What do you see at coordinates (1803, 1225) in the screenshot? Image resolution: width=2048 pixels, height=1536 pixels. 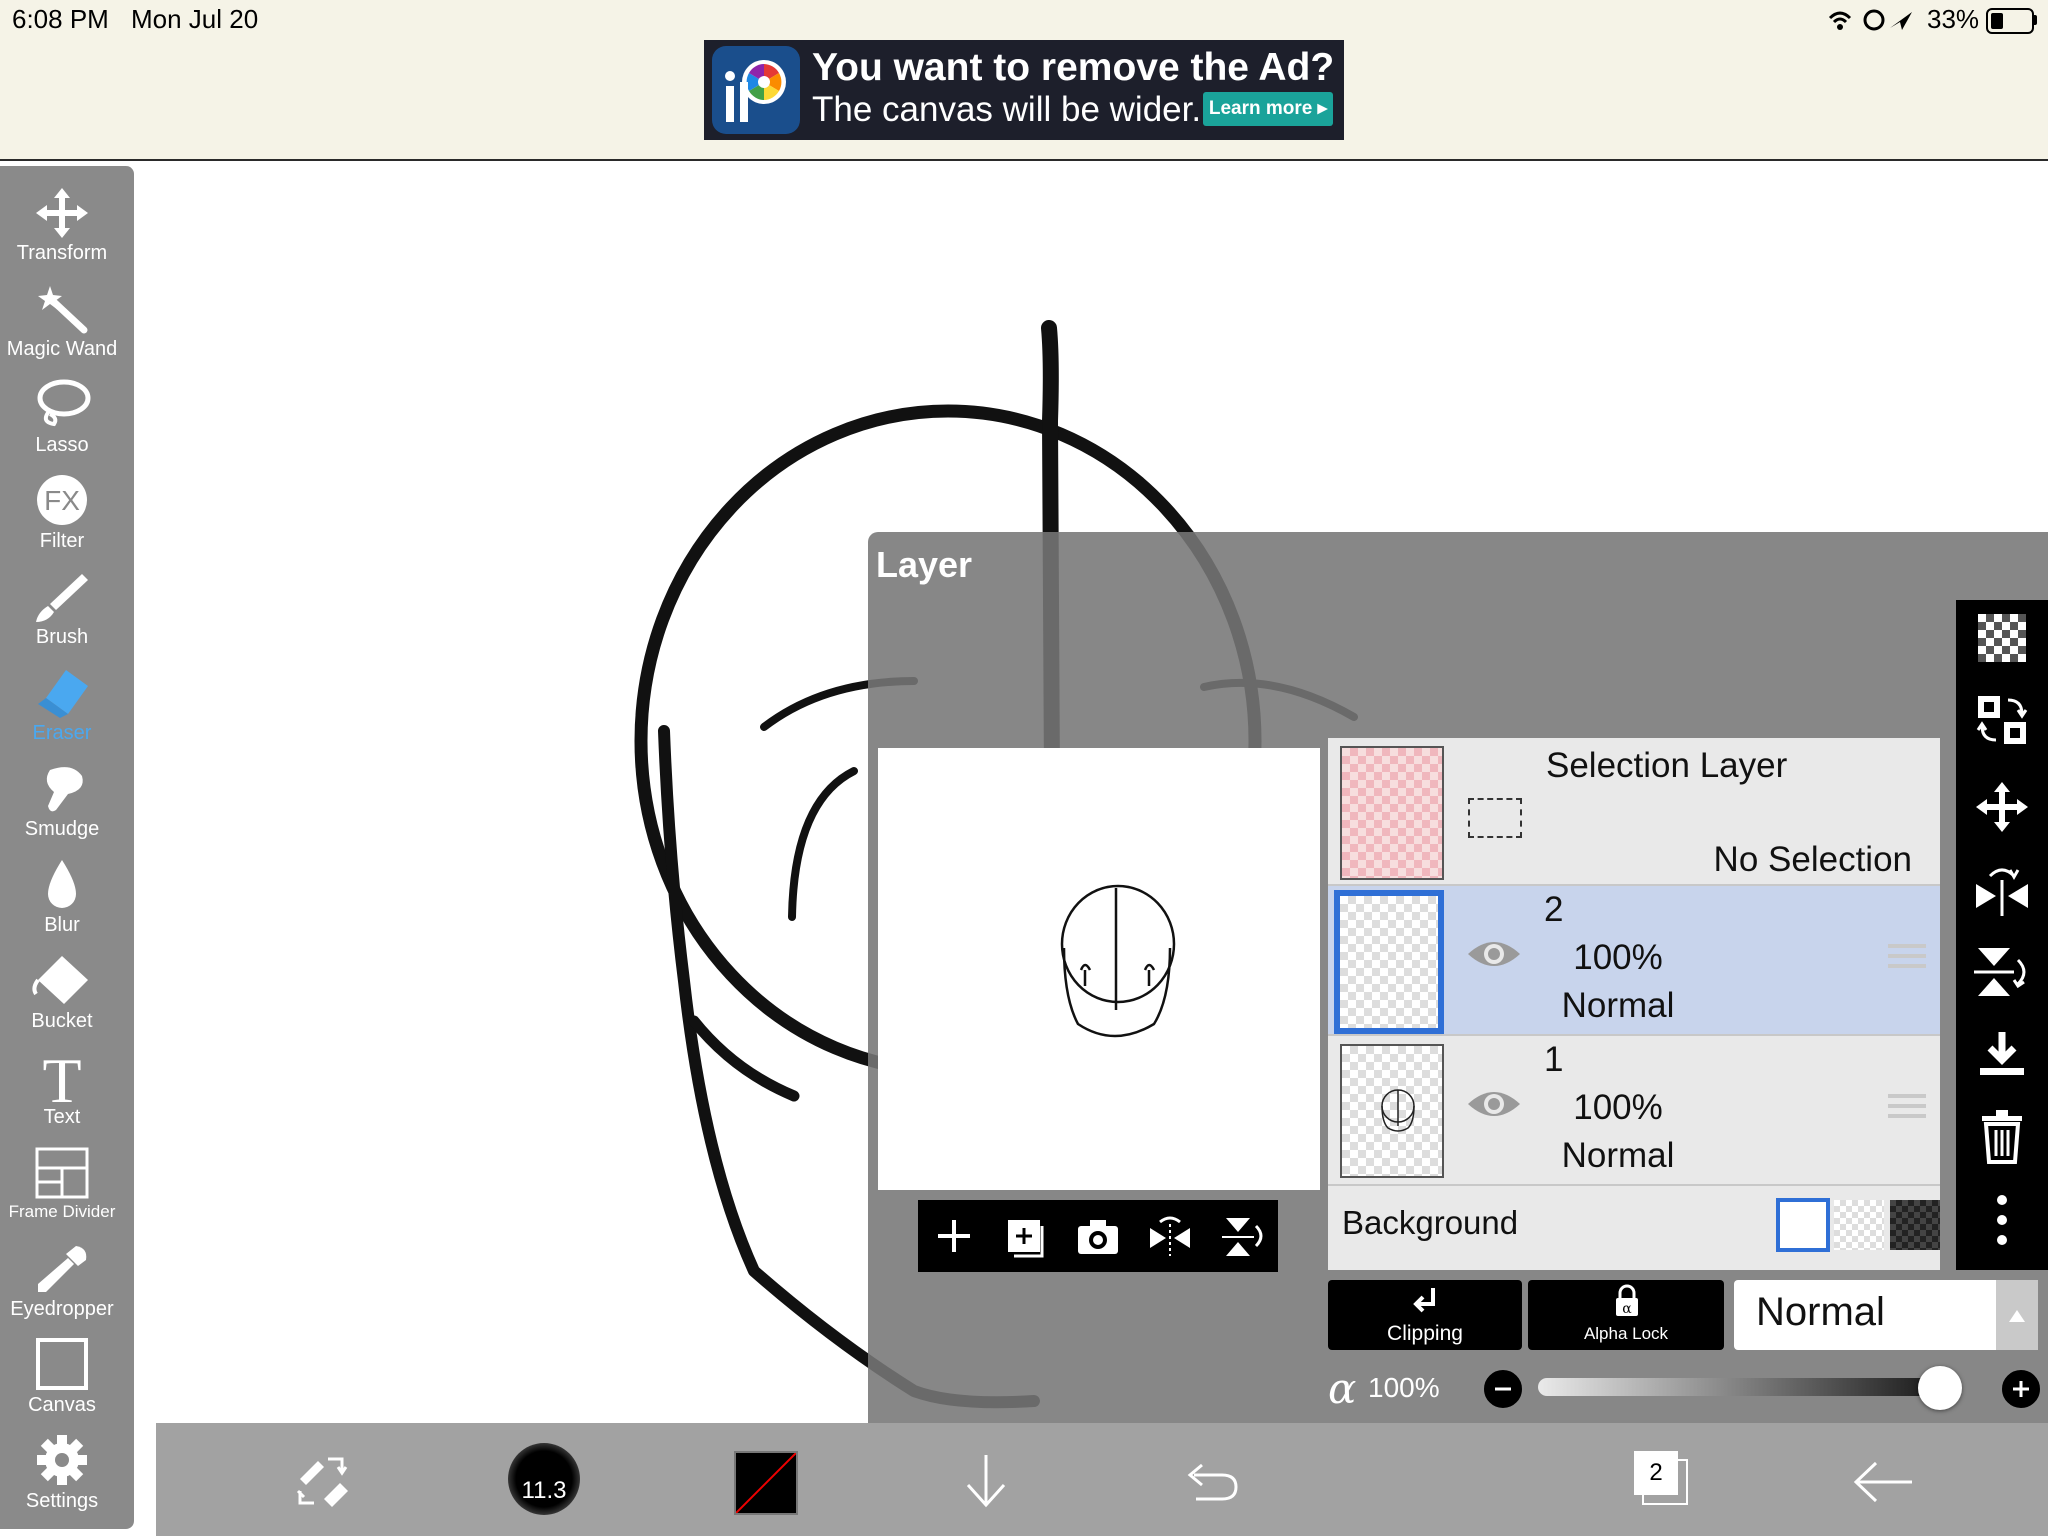 I see `background-white-swatch` at bounding box center [1803, 1225].